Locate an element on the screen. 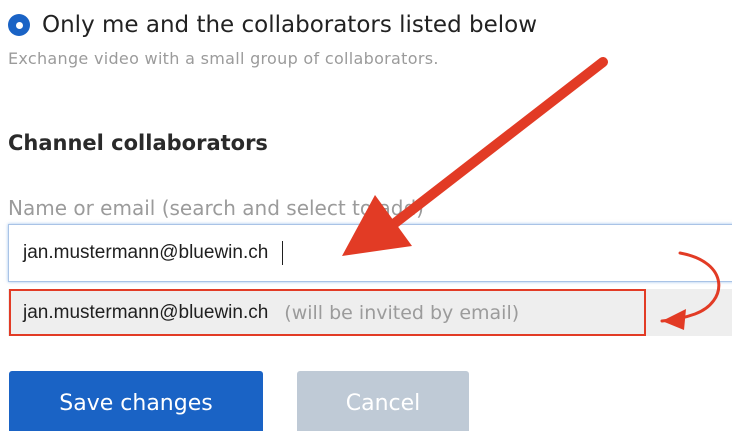 This screenshot has width=732, height=431. collaborator-field-label: Name or email (search and select to add) is located at coordinates (216, 208).